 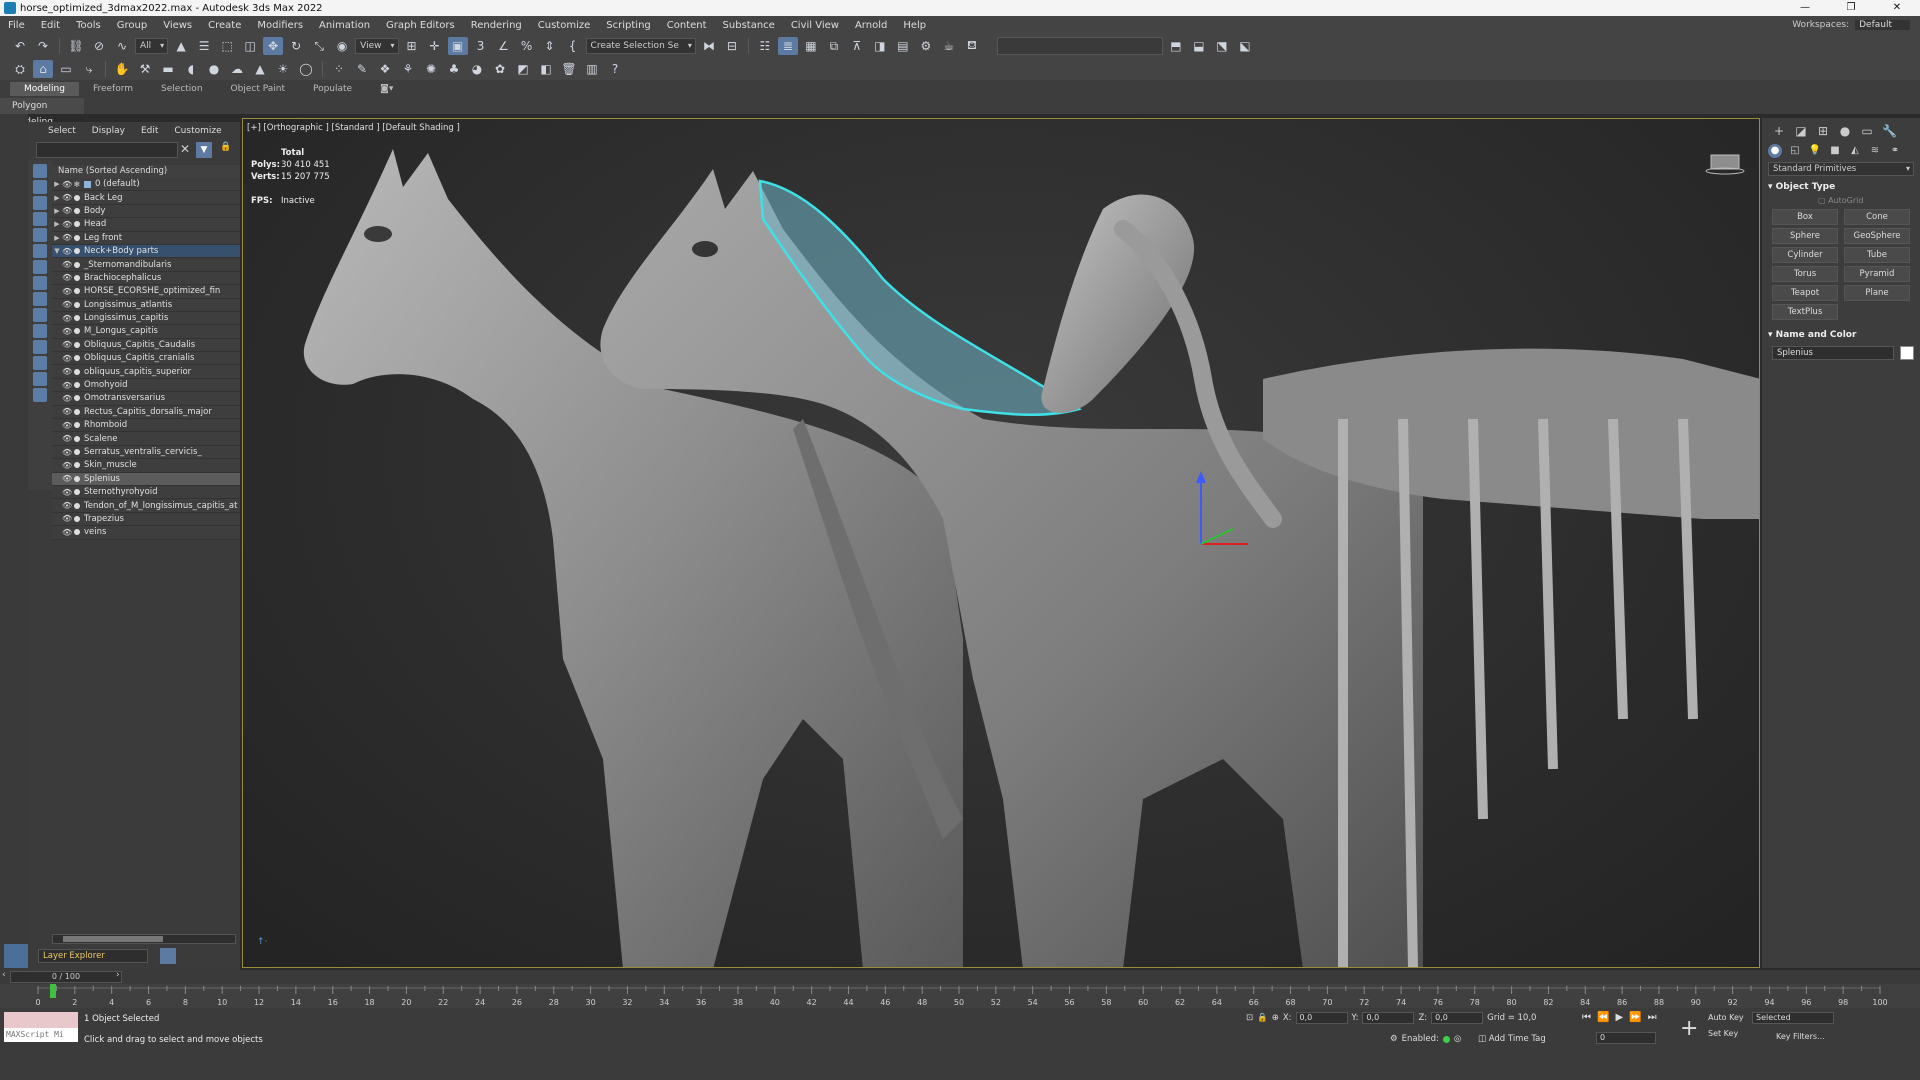 I want to click on layers-icon: ▥, so click(x=592, y=69).